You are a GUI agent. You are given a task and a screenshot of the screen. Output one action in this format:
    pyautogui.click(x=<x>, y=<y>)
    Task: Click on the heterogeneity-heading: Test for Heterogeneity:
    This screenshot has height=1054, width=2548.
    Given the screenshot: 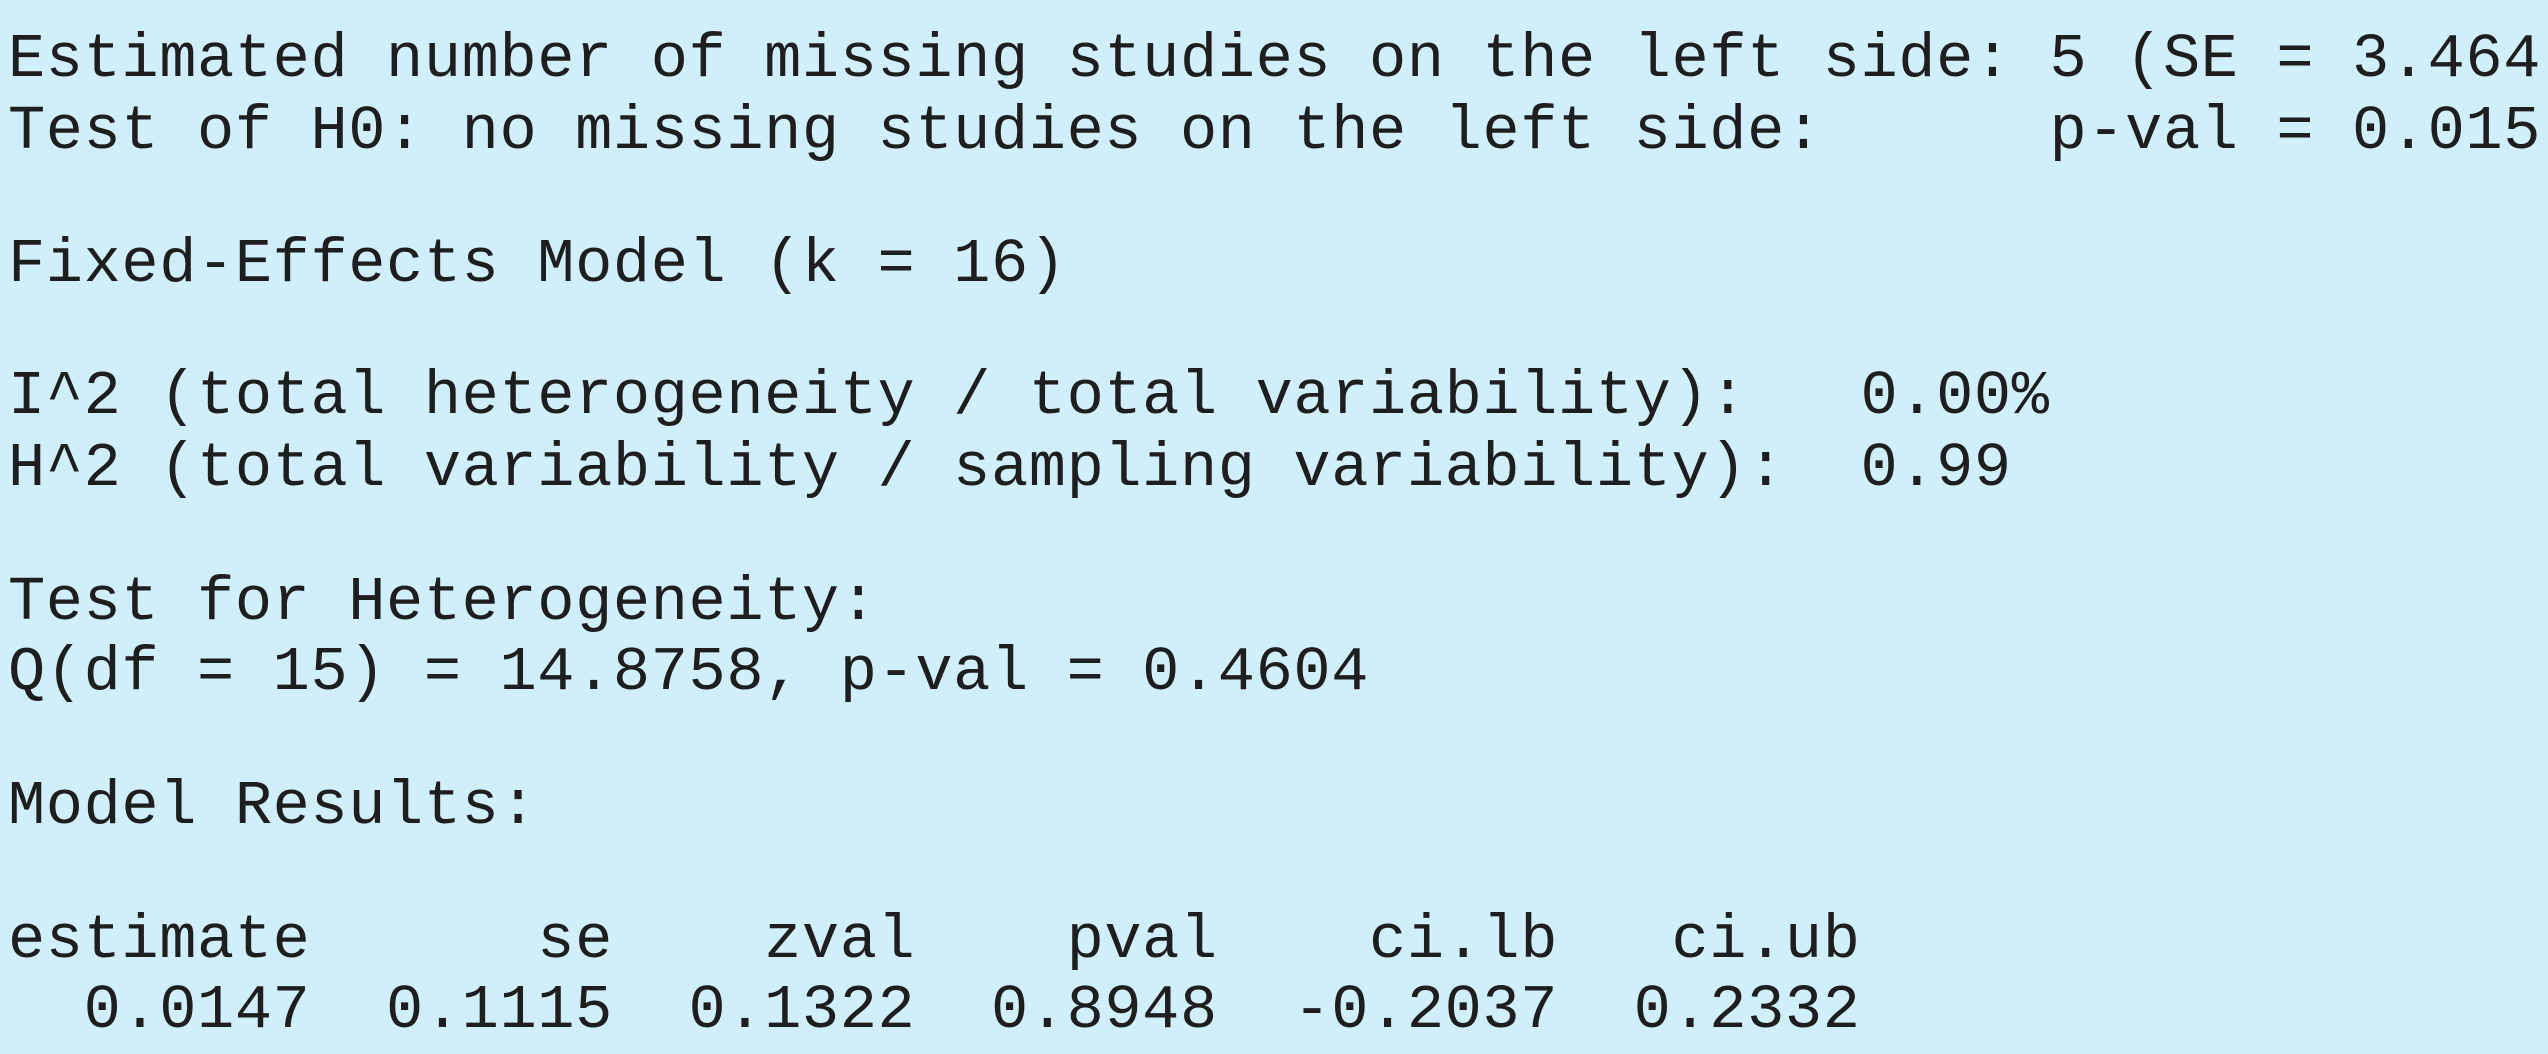 What is the action you would take?
    pyautogui.click(x=443, y=602)
    